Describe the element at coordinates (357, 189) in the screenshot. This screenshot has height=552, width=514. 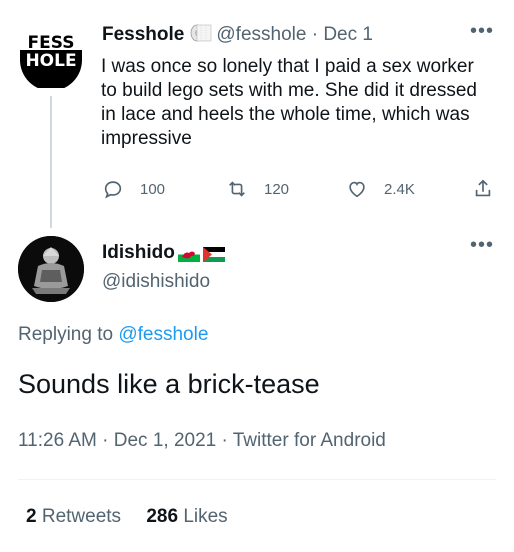
I see `heart-icon` at that location.